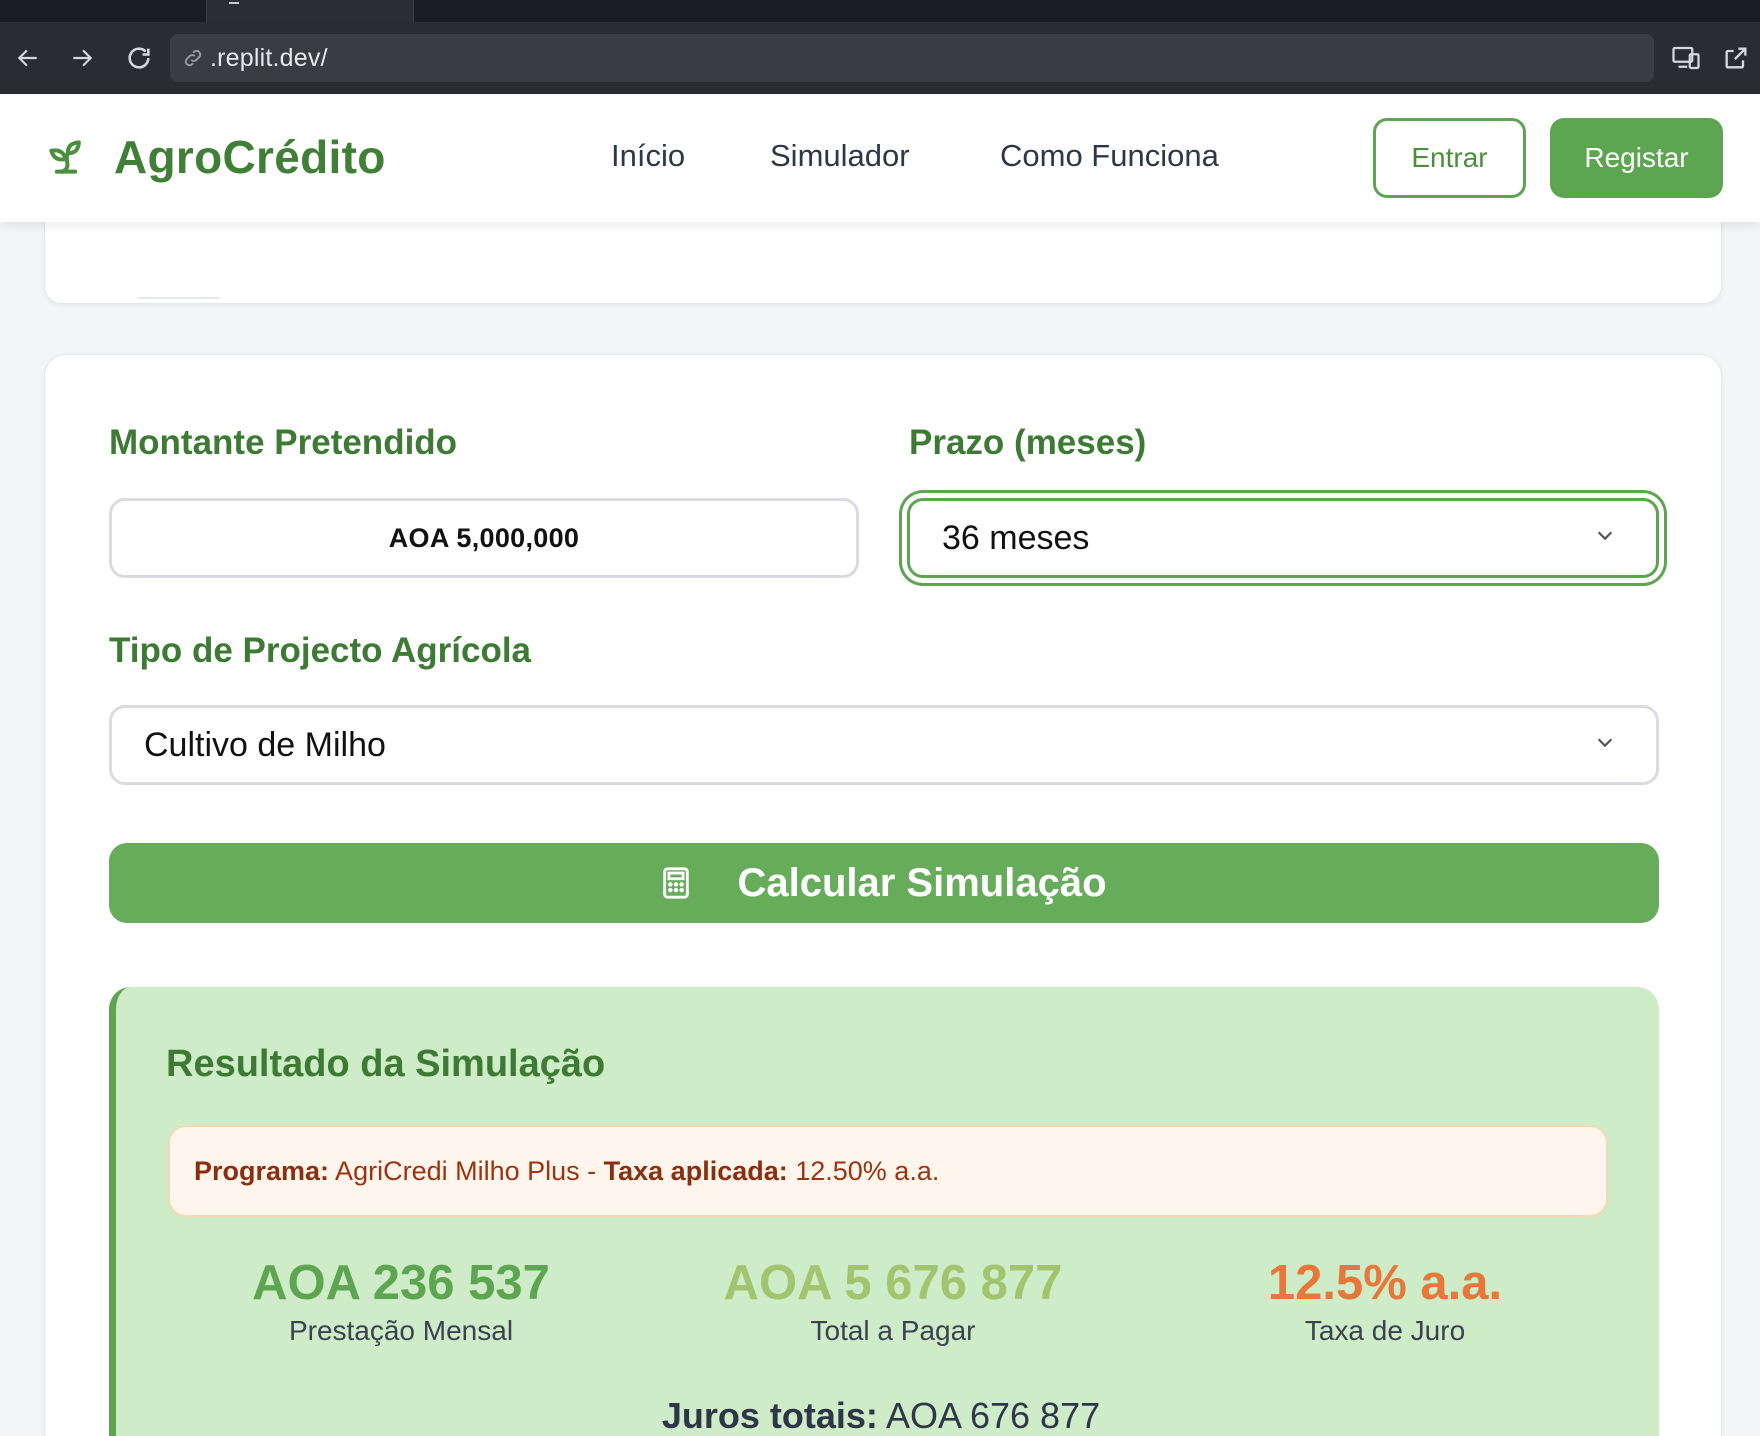 The height and width of the screenshot is (1436, 1760). What do you see at coordinates (893, 1330) in the screenshot?
I see `total-payable-label: Total a Pagar` at bounding box center [893, 1330].